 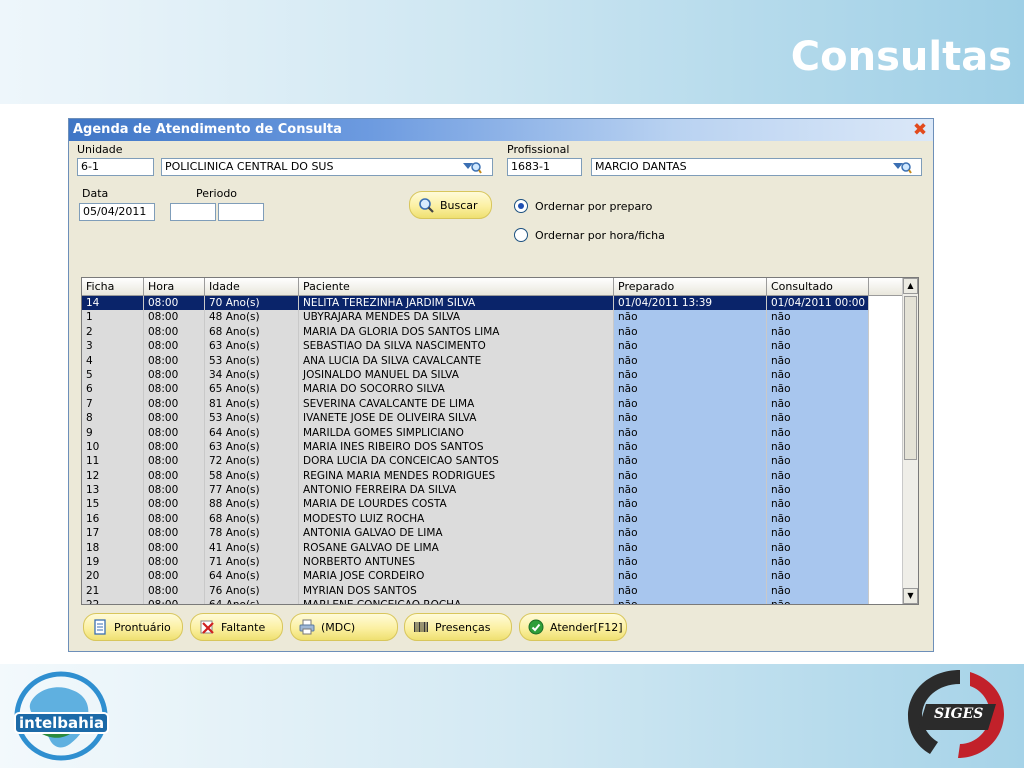 What do you see at coordinates (756, 167) in the screenshot?
I see `profissional-name-field: MARCIO DANTAS` at bounding box center [756, 167].